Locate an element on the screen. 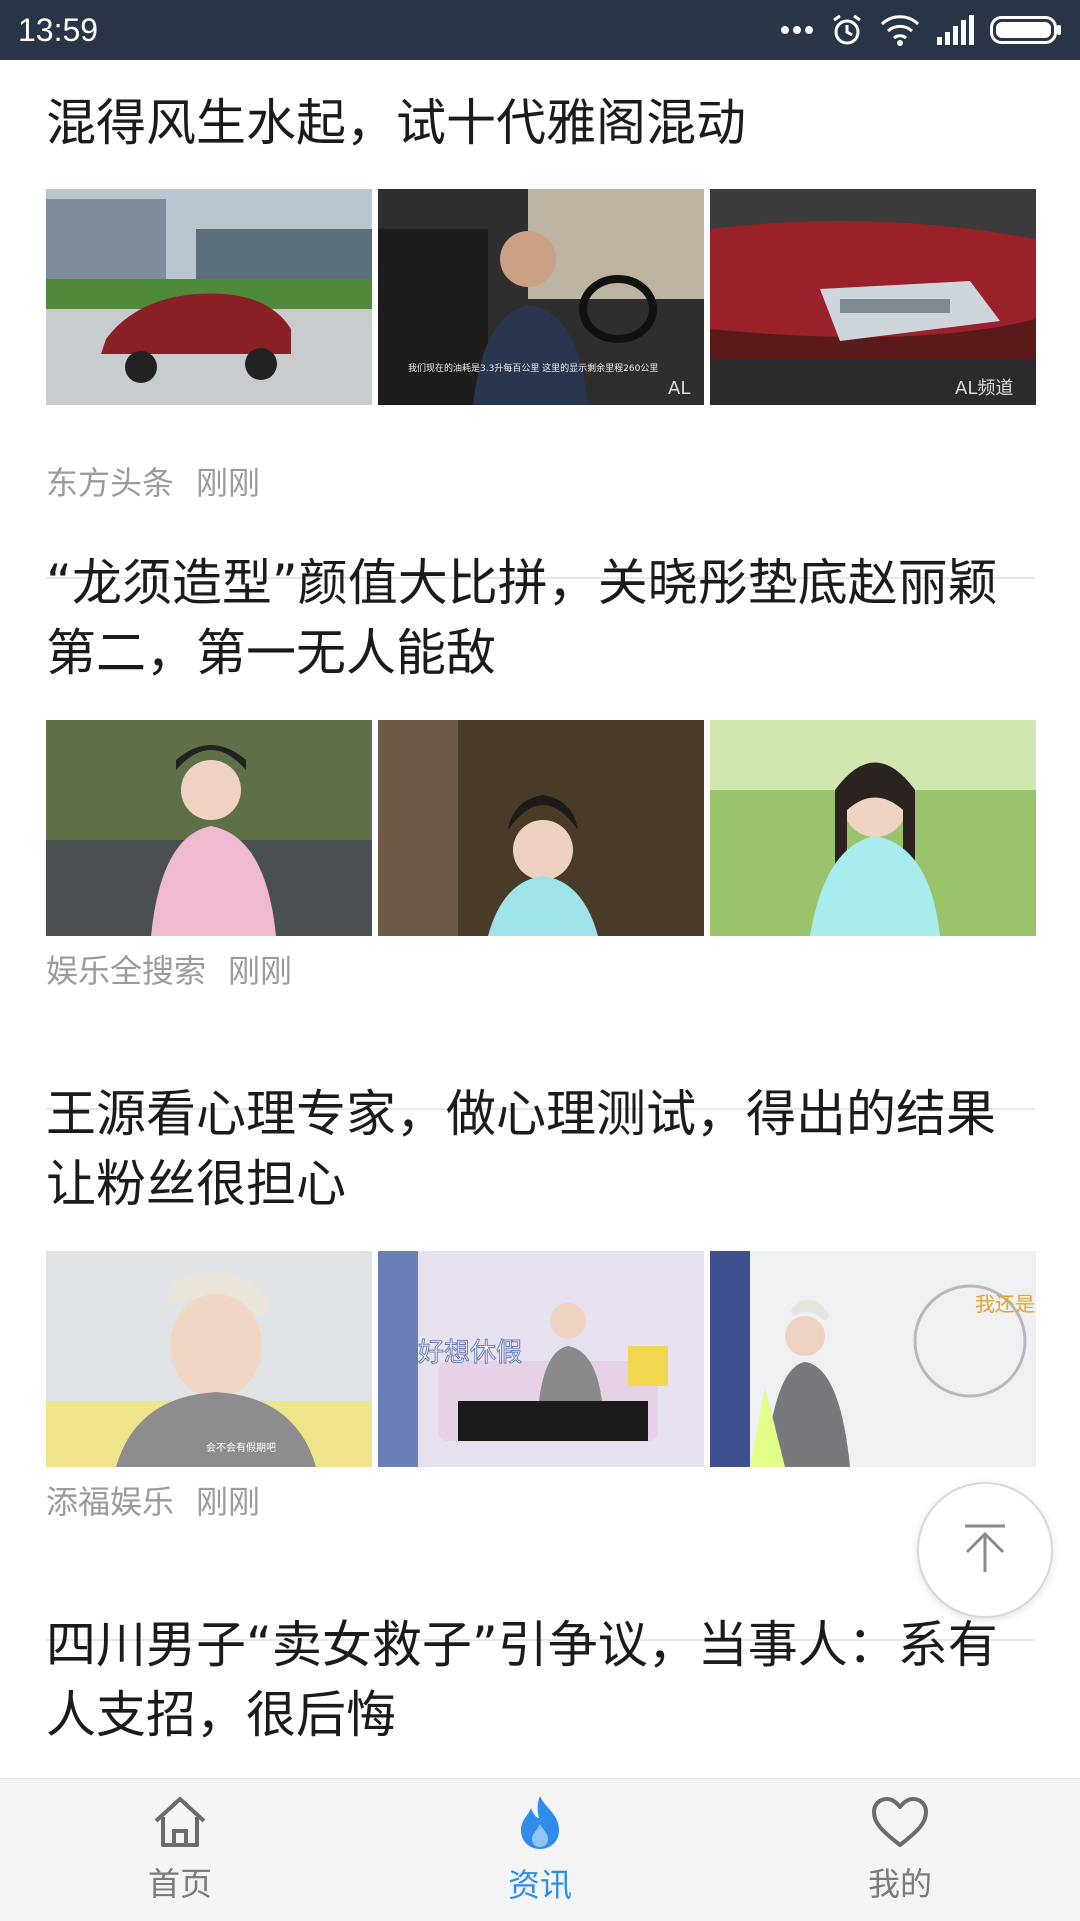 The image size is (1080, 1921). article-images: 会不会有假期吧 好想休假 我还是 is located at coordinates (541, 1359).